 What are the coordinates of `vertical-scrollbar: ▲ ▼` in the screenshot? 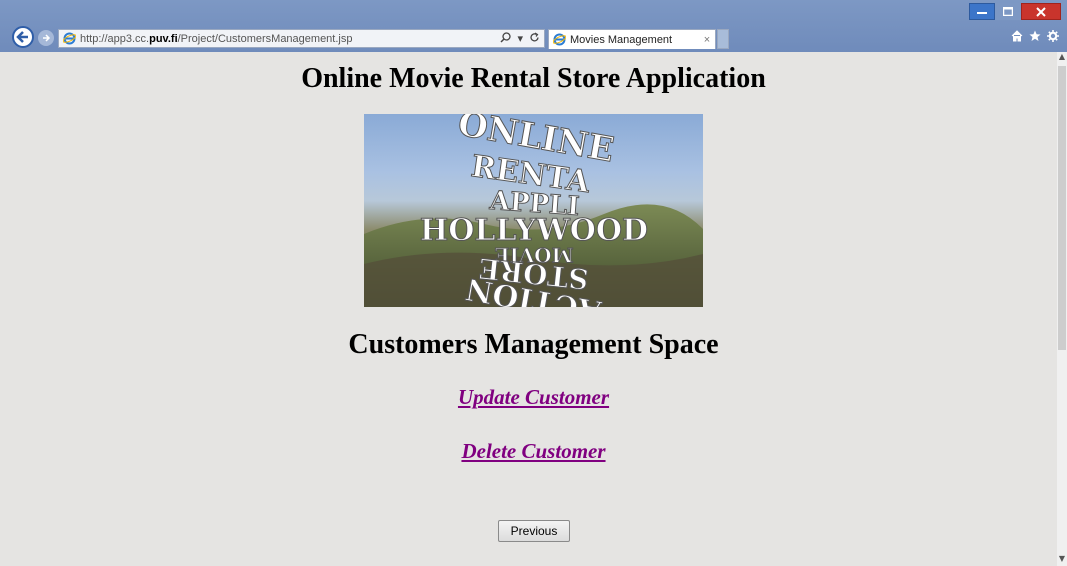 It's located at (1062, 309).